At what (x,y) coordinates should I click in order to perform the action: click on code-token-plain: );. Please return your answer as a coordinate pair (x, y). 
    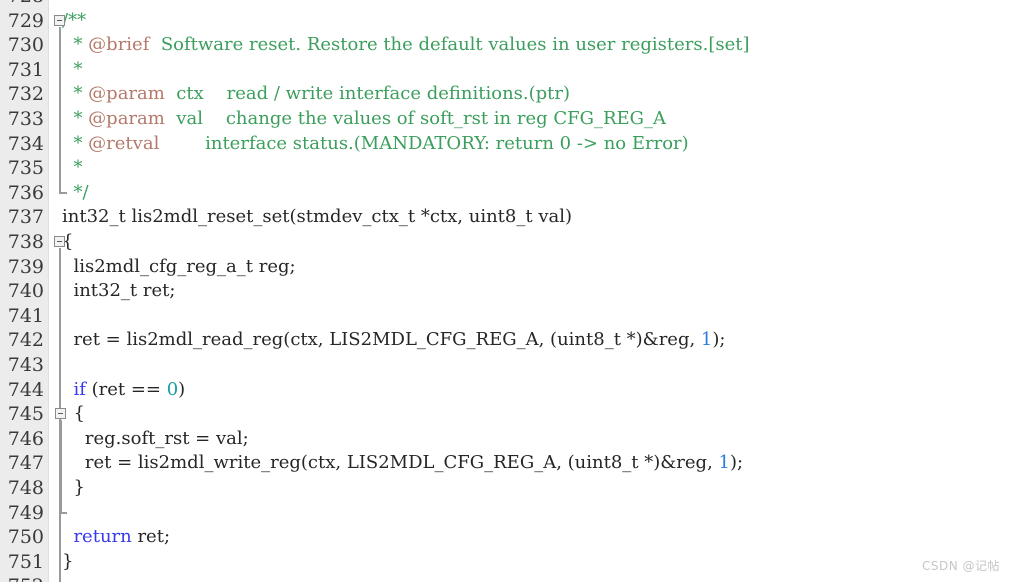
    Looking at the image, I should click on (736, 463).